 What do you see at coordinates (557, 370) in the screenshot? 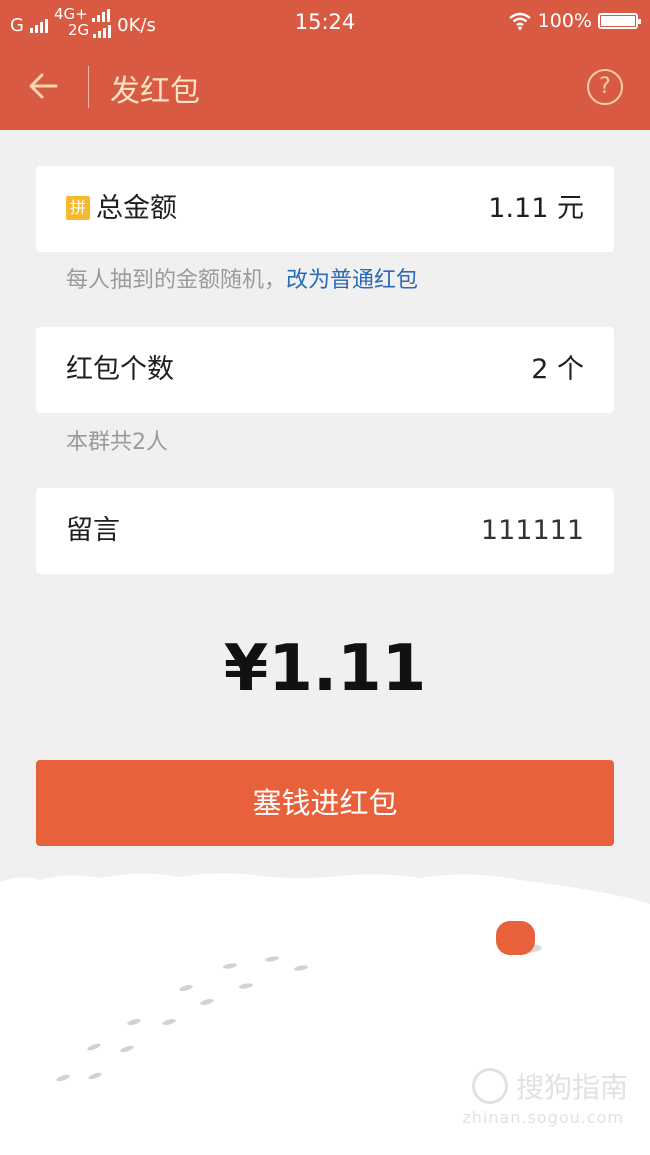
I see `packet-count-input: 2 个` at bounding box center [557, 370].